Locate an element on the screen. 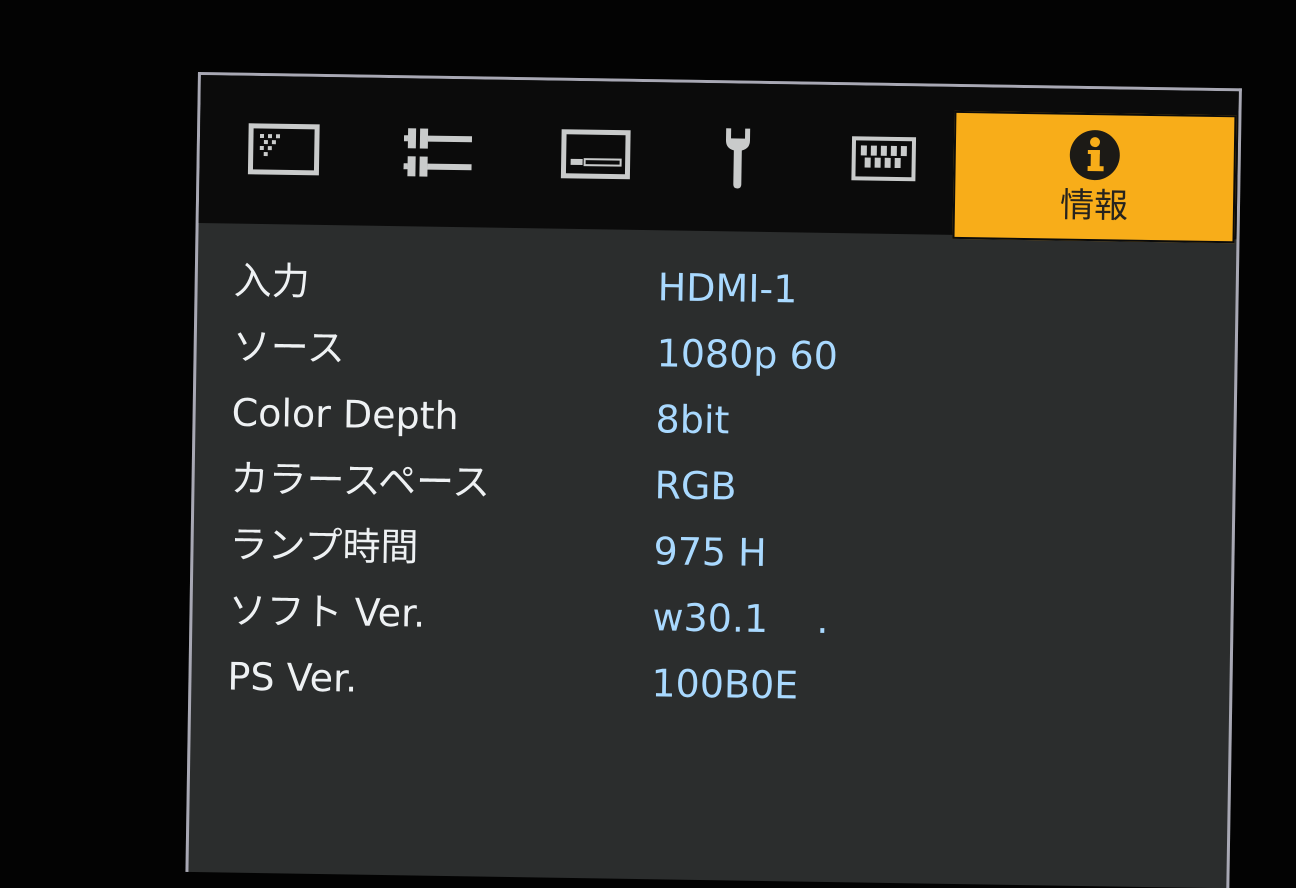  tab-picture is located at coordinates (284, 150).